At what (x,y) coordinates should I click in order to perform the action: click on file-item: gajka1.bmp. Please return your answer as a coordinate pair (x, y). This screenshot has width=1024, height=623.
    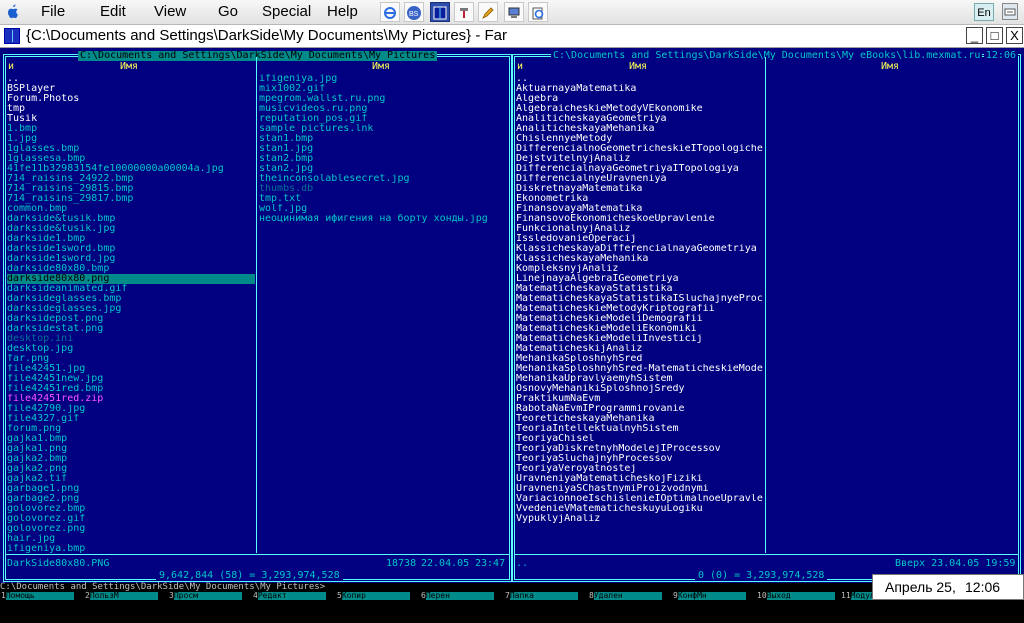
    Looking at the image, I should click on (131, 439).